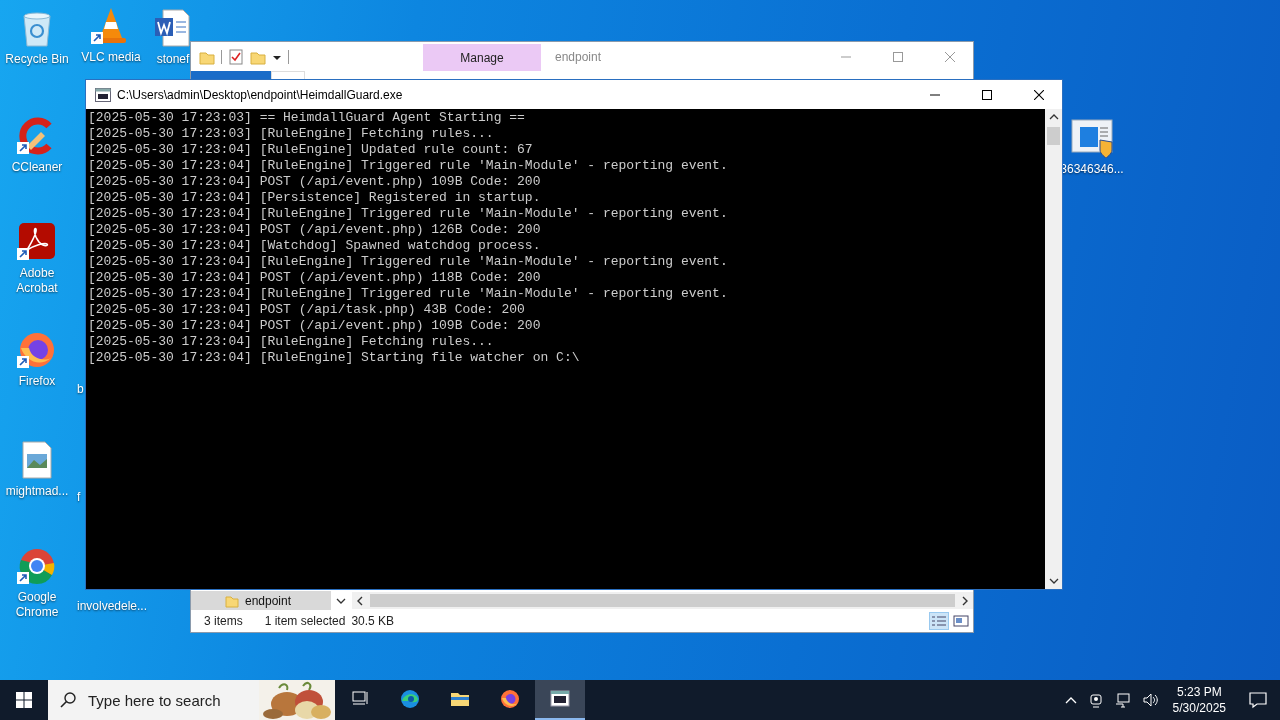 The height and width of the screenshot is (720, 1280). I want to click on camera-icon, so click(1095, 700).